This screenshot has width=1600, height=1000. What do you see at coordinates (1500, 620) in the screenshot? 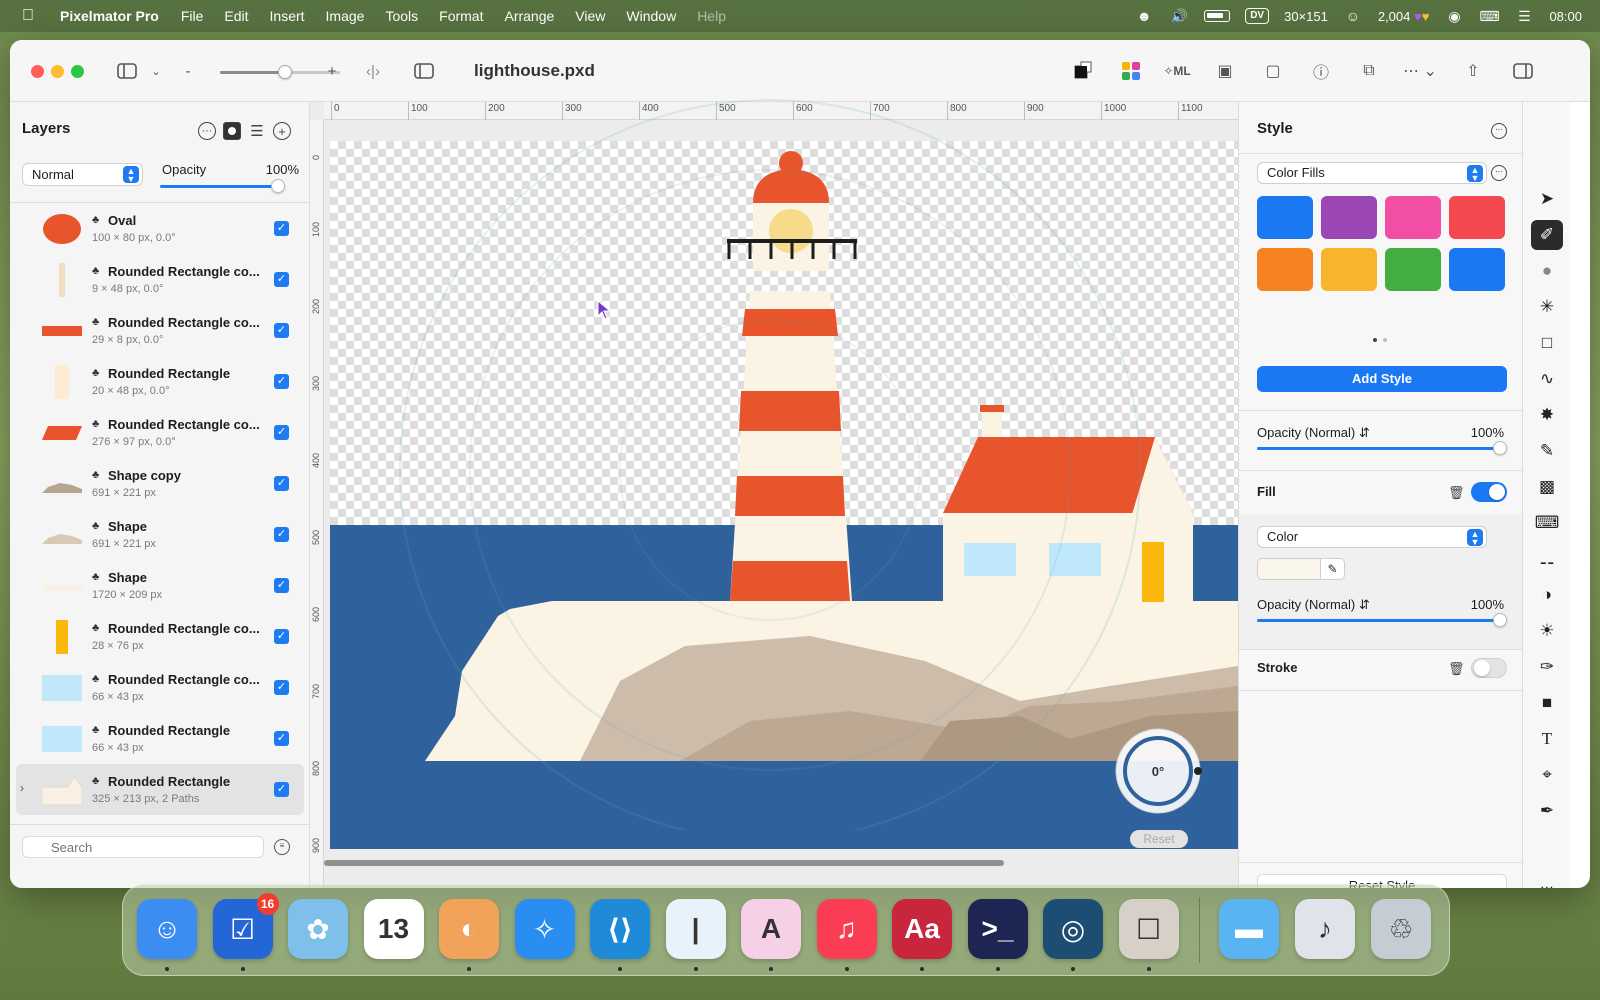
I see `fill-opacity-knob` at bounding box center [1500, 620].